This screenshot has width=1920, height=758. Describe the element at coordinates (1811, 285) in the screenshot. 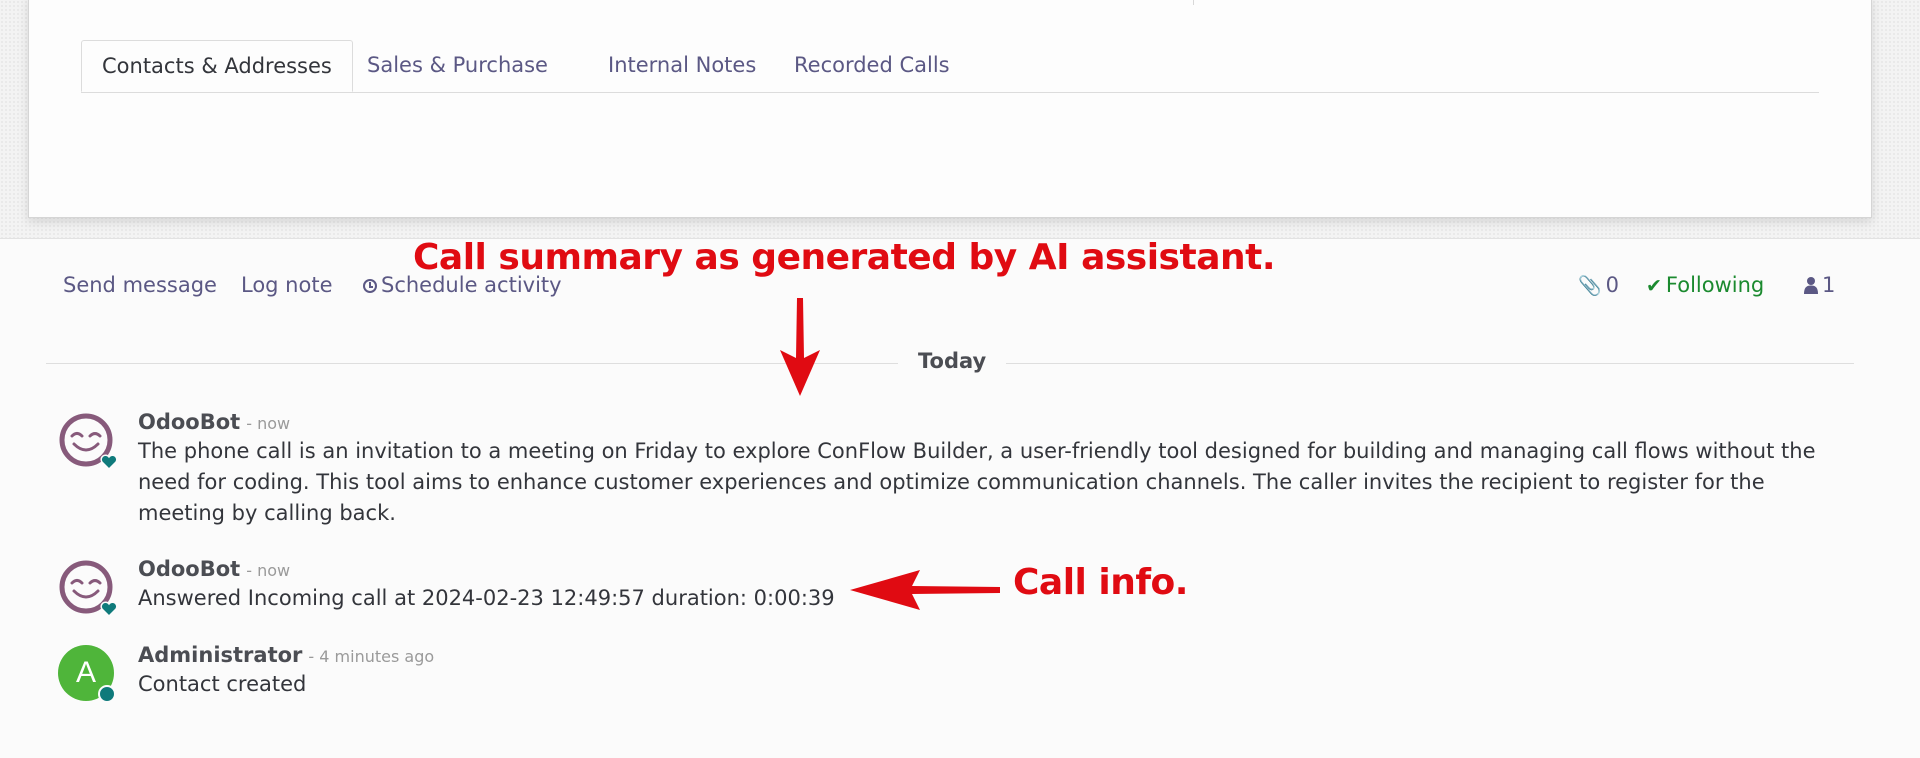

I see `user-icon` at that location.